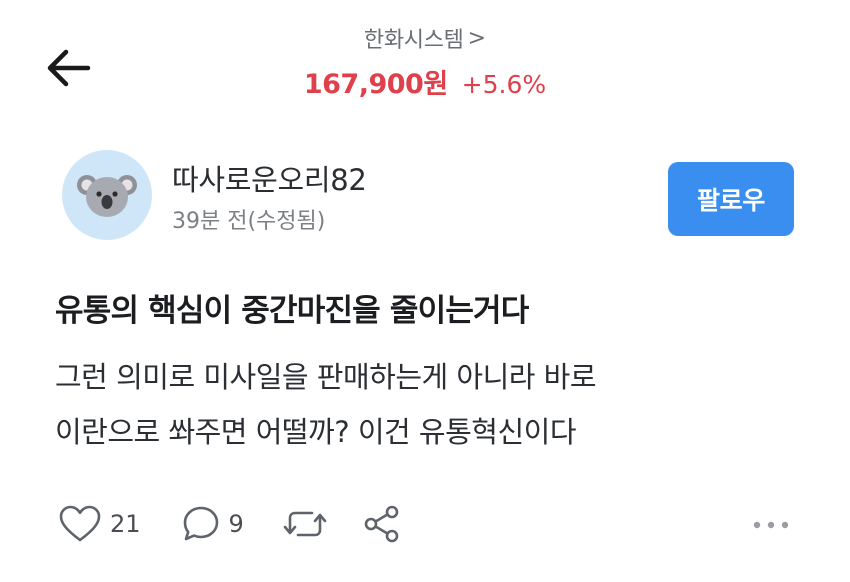 The image size is (850, 582). What do you see at coordinates (292, 311) in the screenshot?
I see `post-title: 유통의 핵심이 중간마진을 줄이는거다` at bounding box center [292, 311].